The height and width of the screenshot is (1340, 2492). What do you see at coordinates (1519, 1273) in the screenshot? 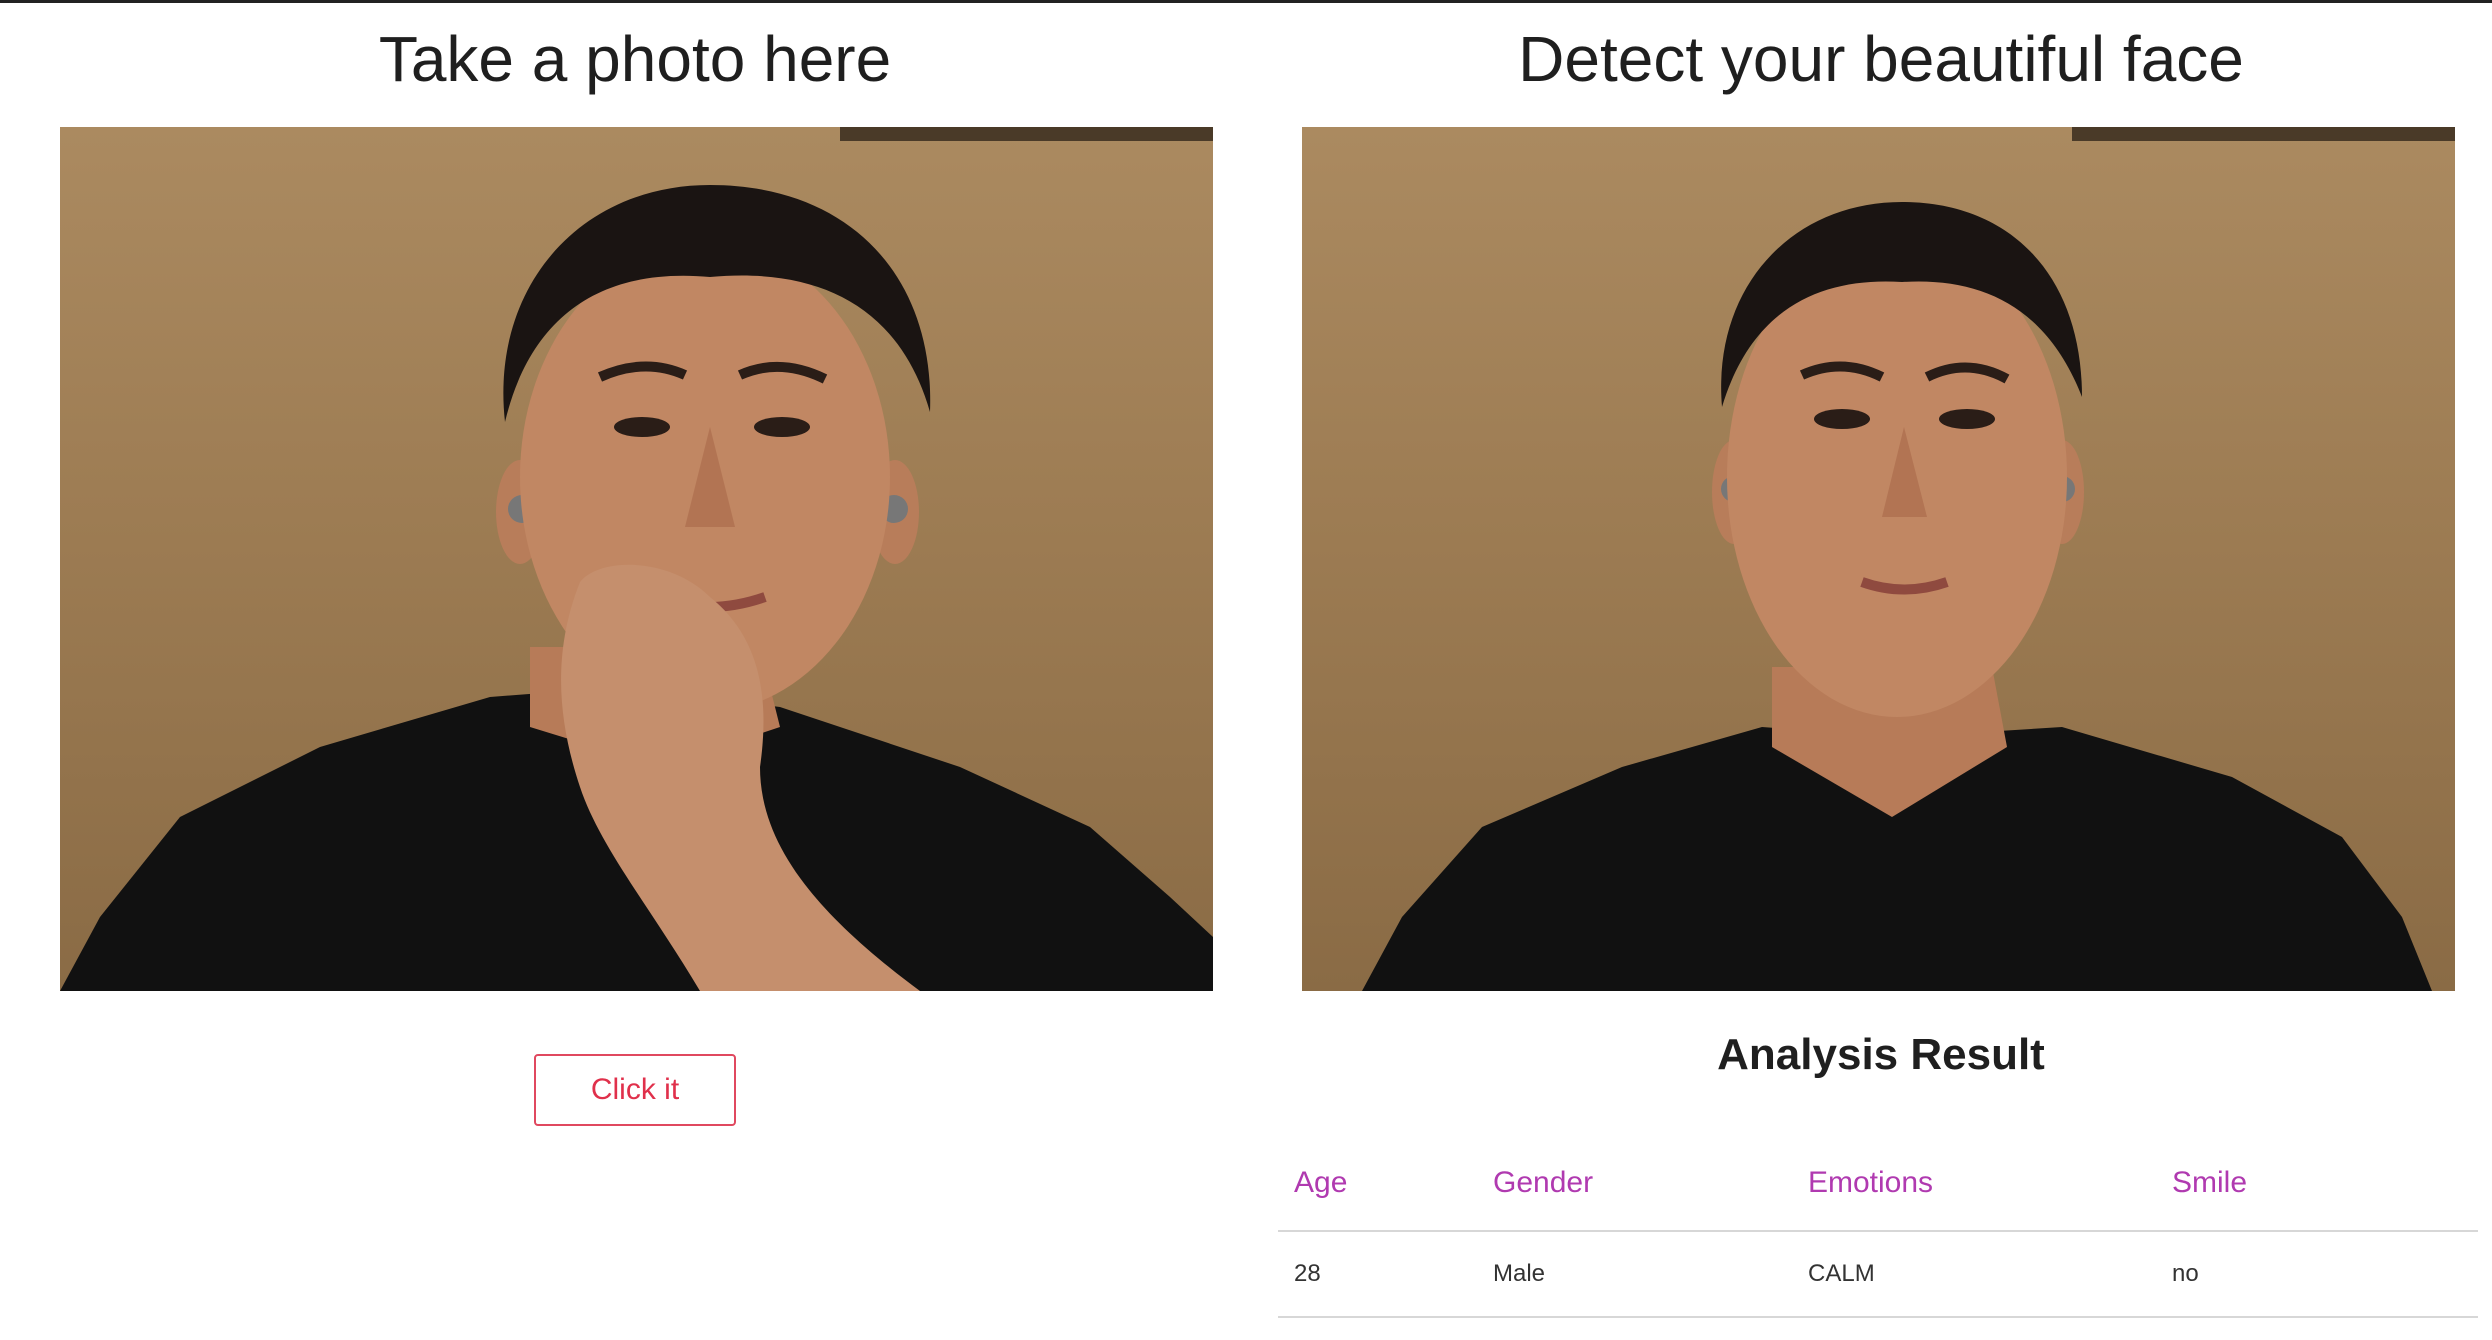
I see `cell-gender: Male` at bounding box center [1519, 1273].